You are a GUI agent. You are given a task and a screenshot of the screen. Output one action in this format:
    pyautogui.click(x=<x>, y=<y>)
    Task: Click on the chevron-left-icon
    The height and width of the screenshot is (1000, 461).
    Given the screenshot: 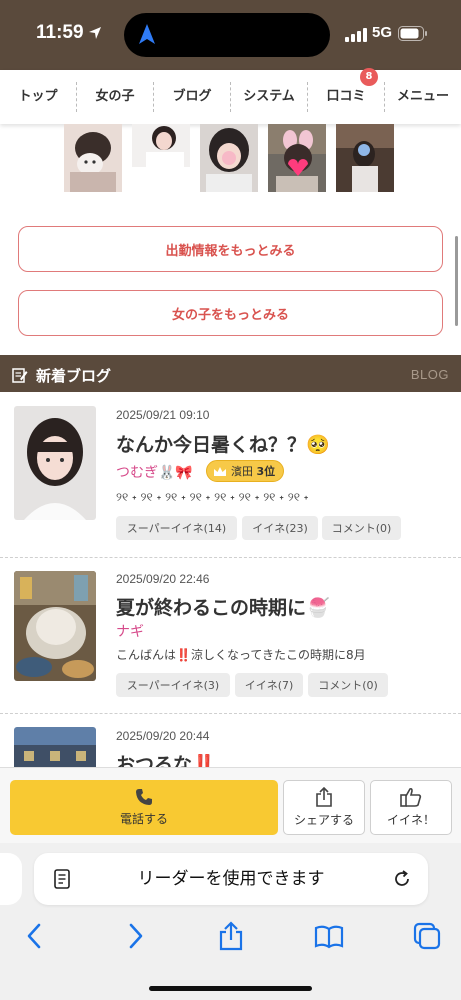 What is the action you would take?
    pyautogui.click(x=35, y=936)
    